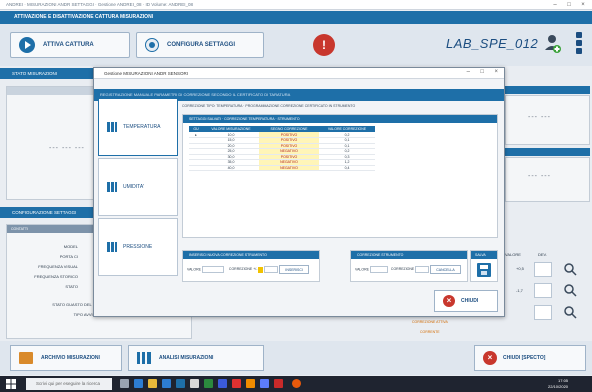  Describe the element at coordinates (468, 72) in the screenshot. I see `dialog-minimize-button: –` at that location.